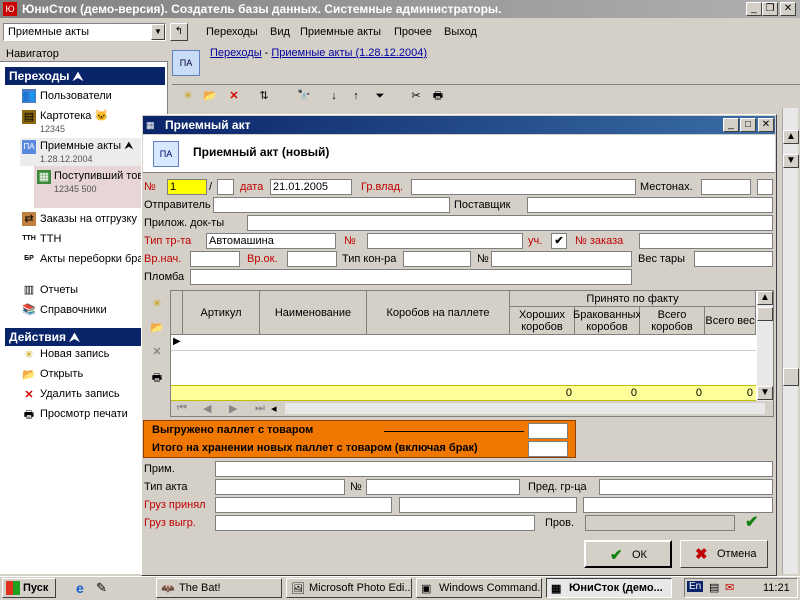  Describe the element at coordinates (274, 408) in the screenshot. I see `hscroll-left-icon: ◂` at that location.